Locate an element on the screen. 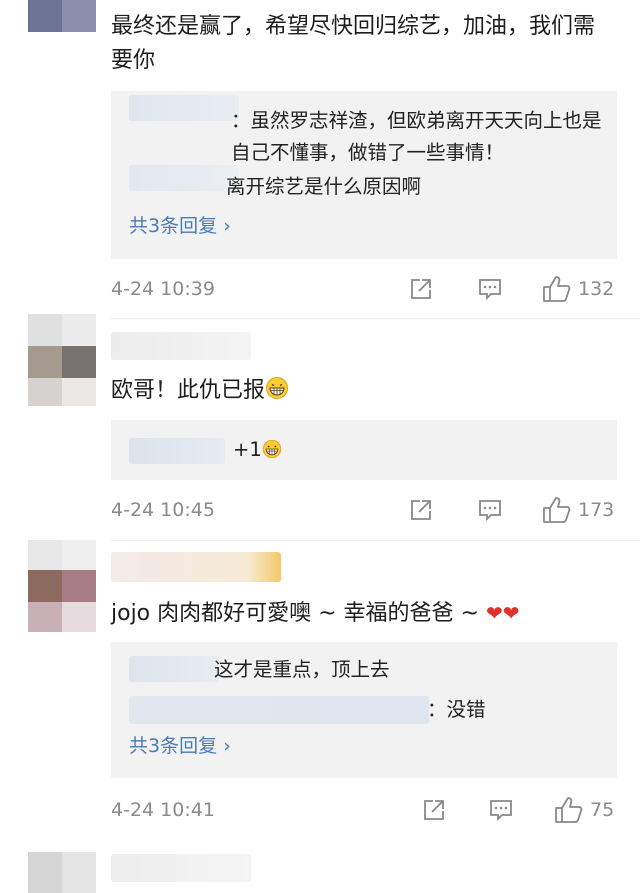 The image size is (640, 893). reply-text: ：虽然罗志祥渣，但欧弟离开天天向上也是自己不懂事，做错了一些事情！ is located at coordinates (416, 136).